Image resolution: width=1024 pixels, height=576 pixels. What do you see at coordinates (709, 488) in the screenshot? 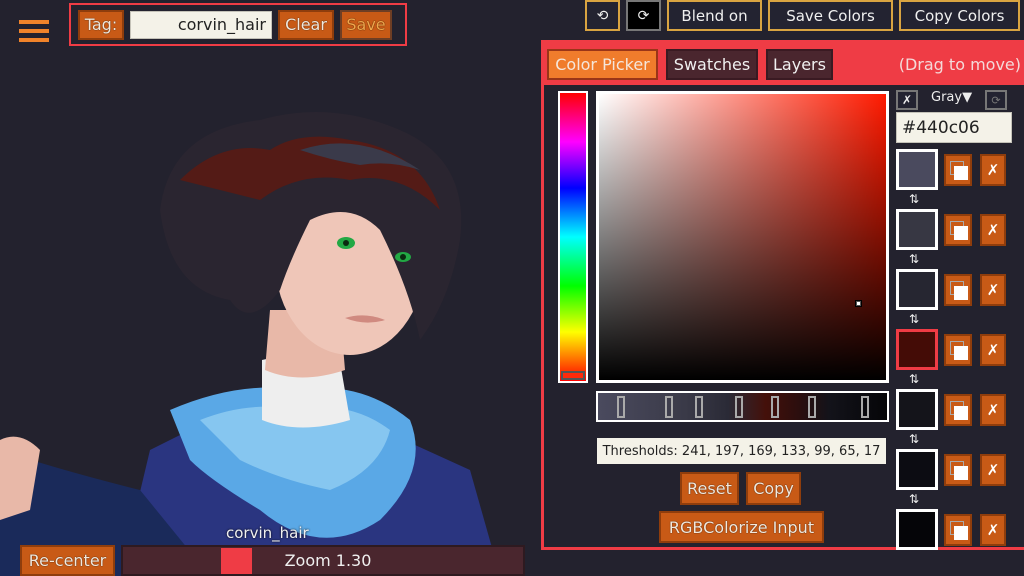
I see `reset-button: Reset` at bounding box center [709, 488].